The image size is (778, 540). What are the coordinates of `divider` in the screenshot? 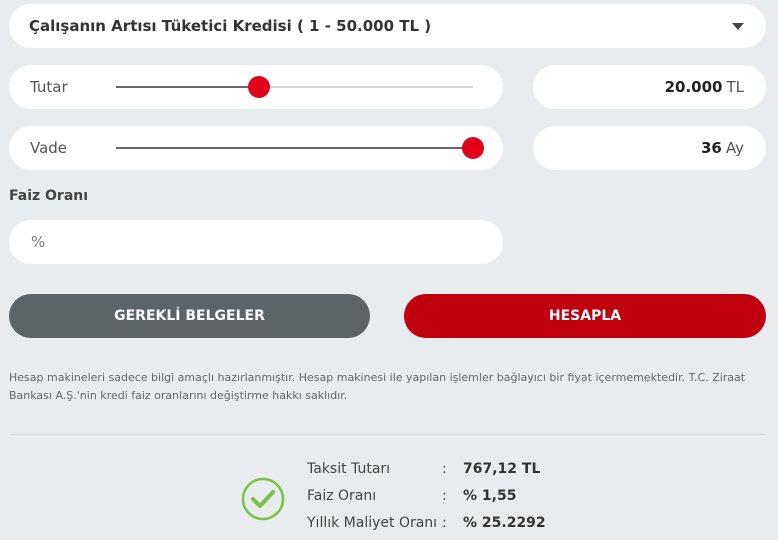 It's located at (387, 434).